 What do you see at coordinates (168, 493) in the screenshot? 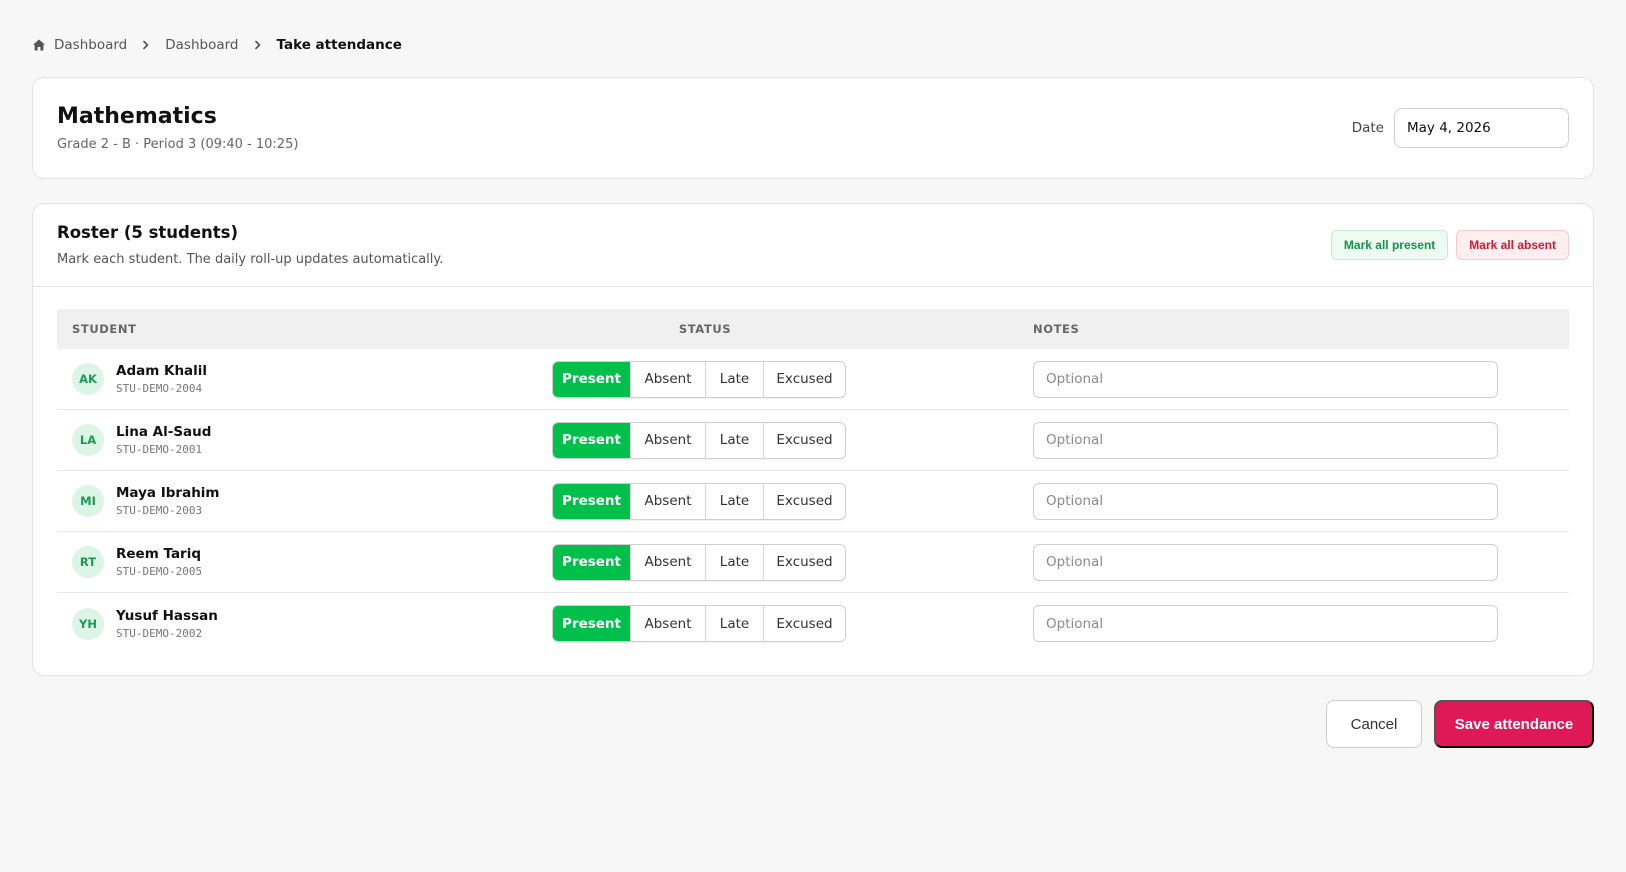
I see `student-name: Maya Ibrahim` at bounding box center [168, 493].